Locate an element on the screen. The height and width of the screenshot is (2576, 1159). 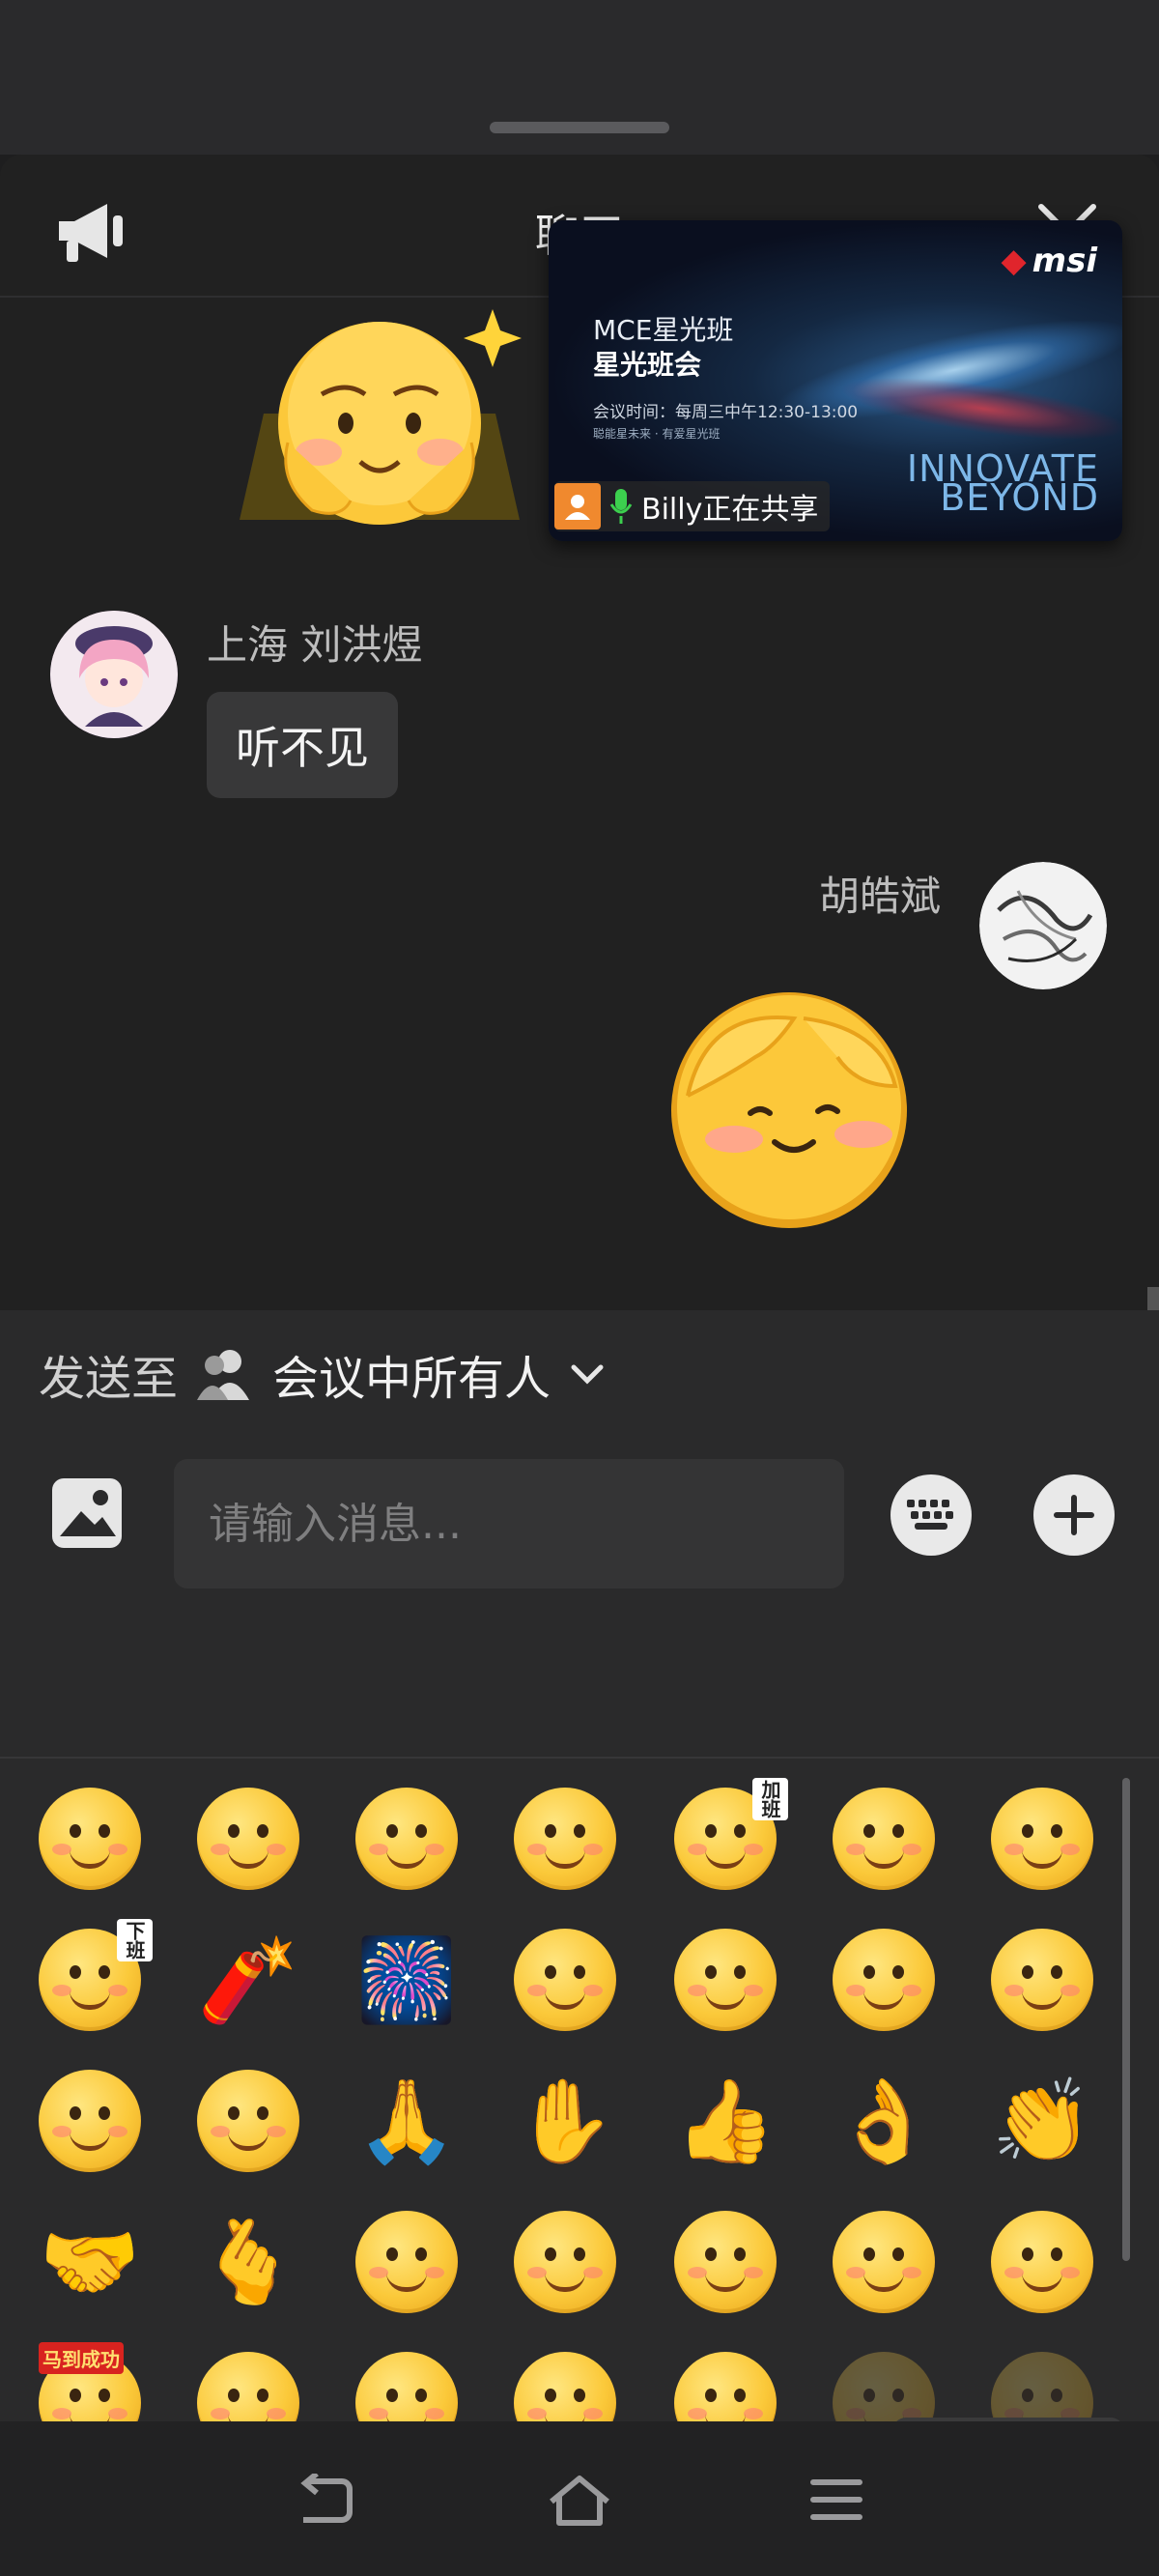
input-row is located at coordinates (579, 1528).